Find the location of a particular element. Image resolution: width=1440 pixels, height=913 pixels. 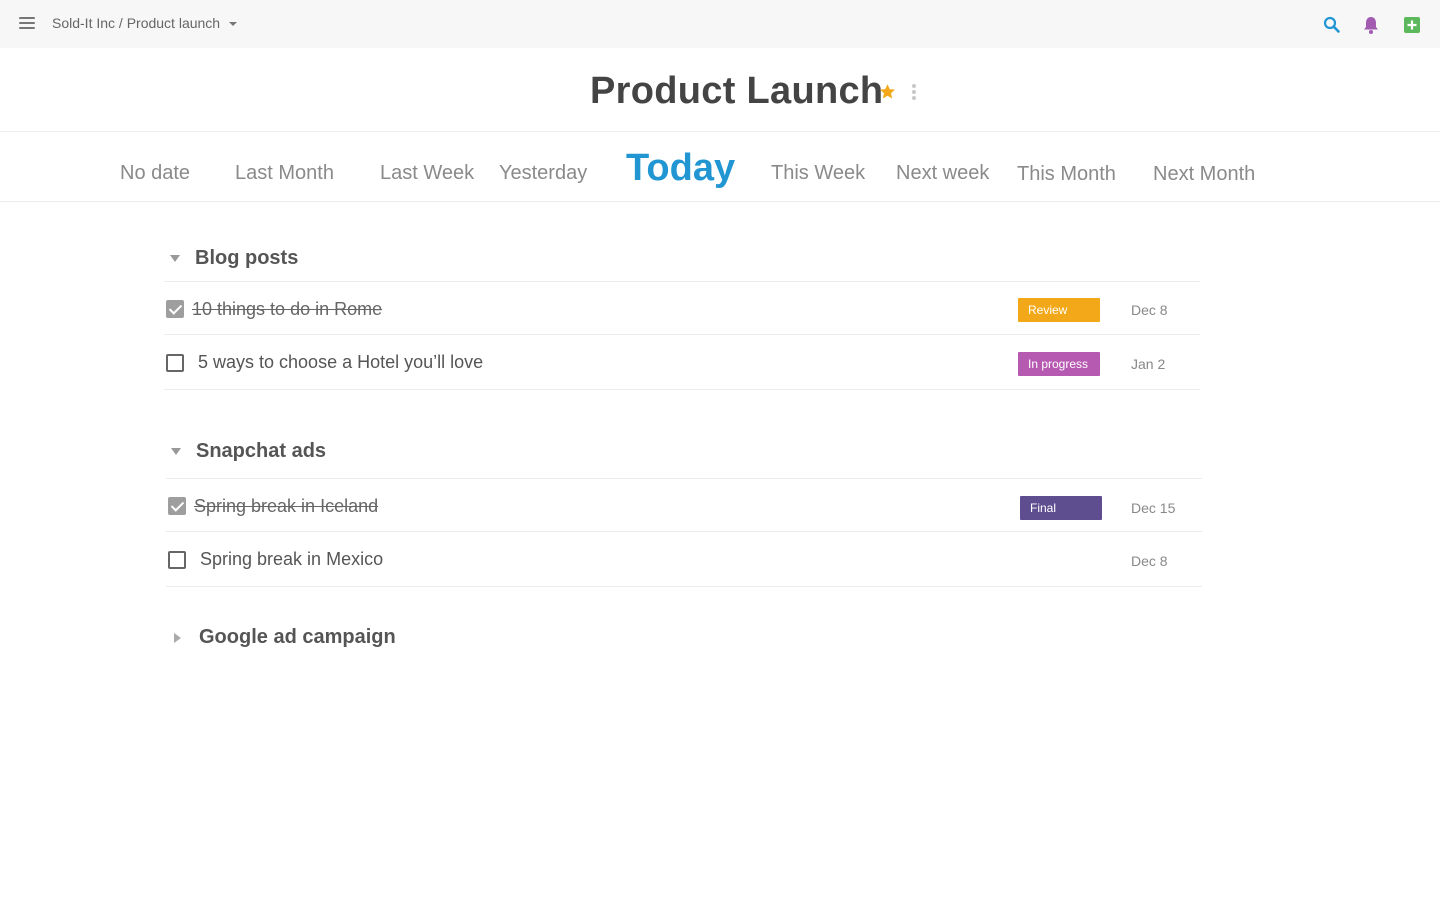

group-header-google-ad-campaign: Google ad campaign is located at coordinates (284, 637).